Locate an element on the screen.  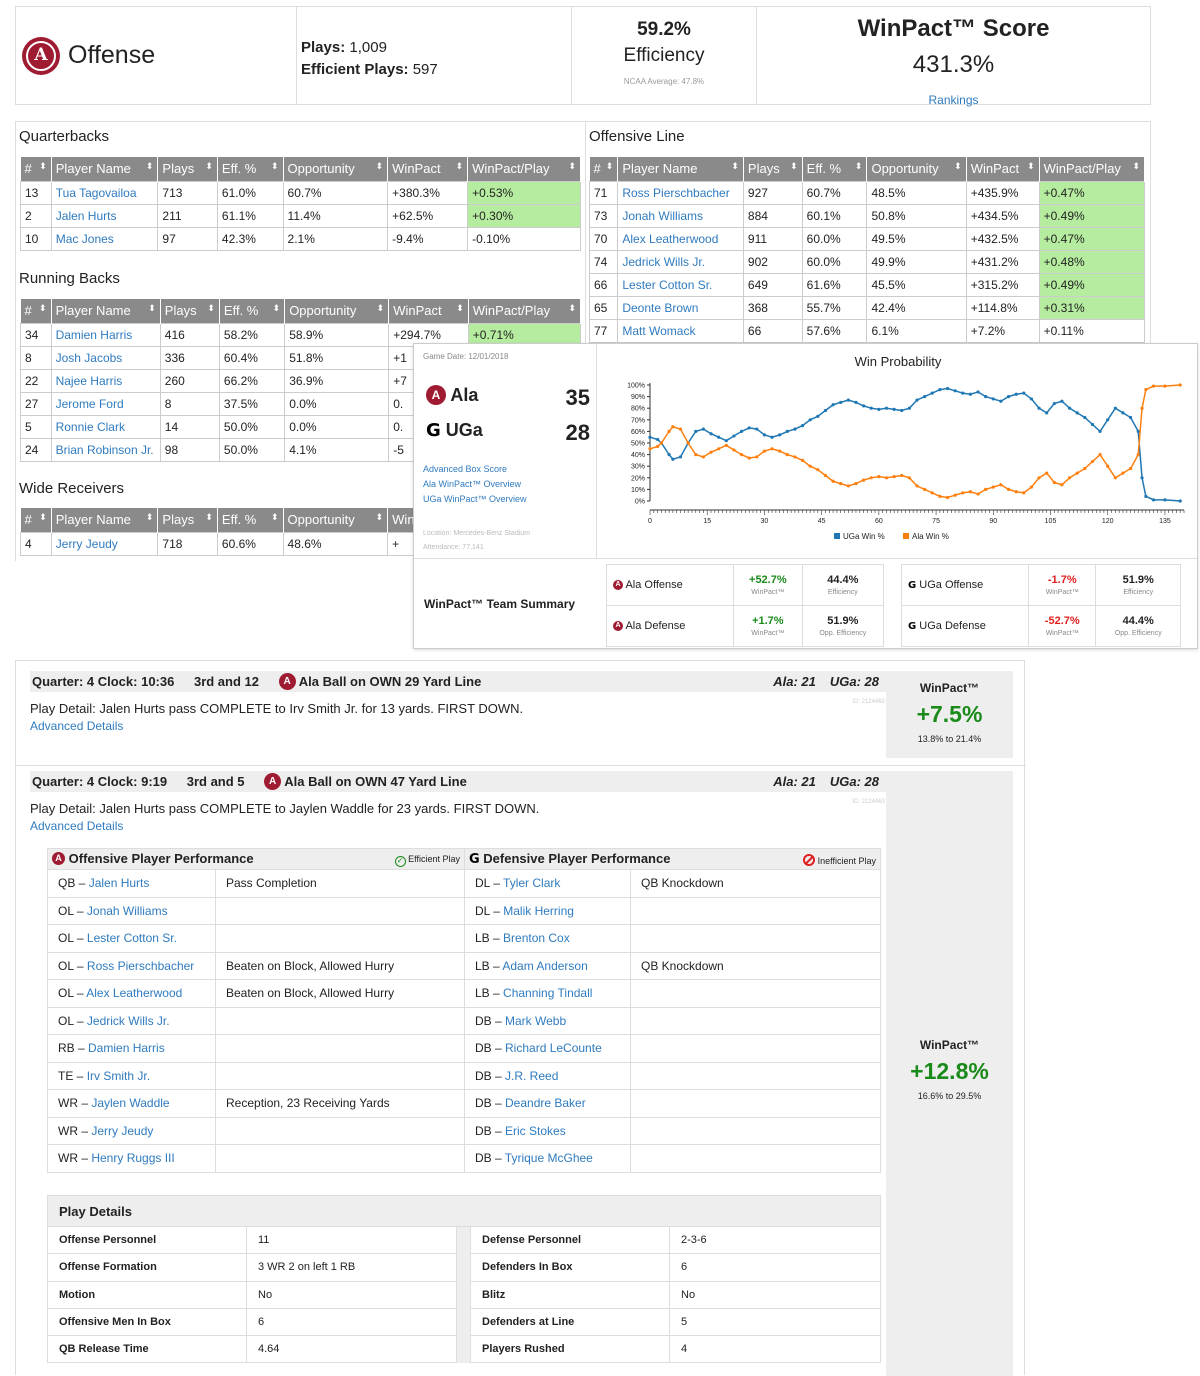
defensive-player-link: J.R. Reed is located at coordinates (531, 1076).